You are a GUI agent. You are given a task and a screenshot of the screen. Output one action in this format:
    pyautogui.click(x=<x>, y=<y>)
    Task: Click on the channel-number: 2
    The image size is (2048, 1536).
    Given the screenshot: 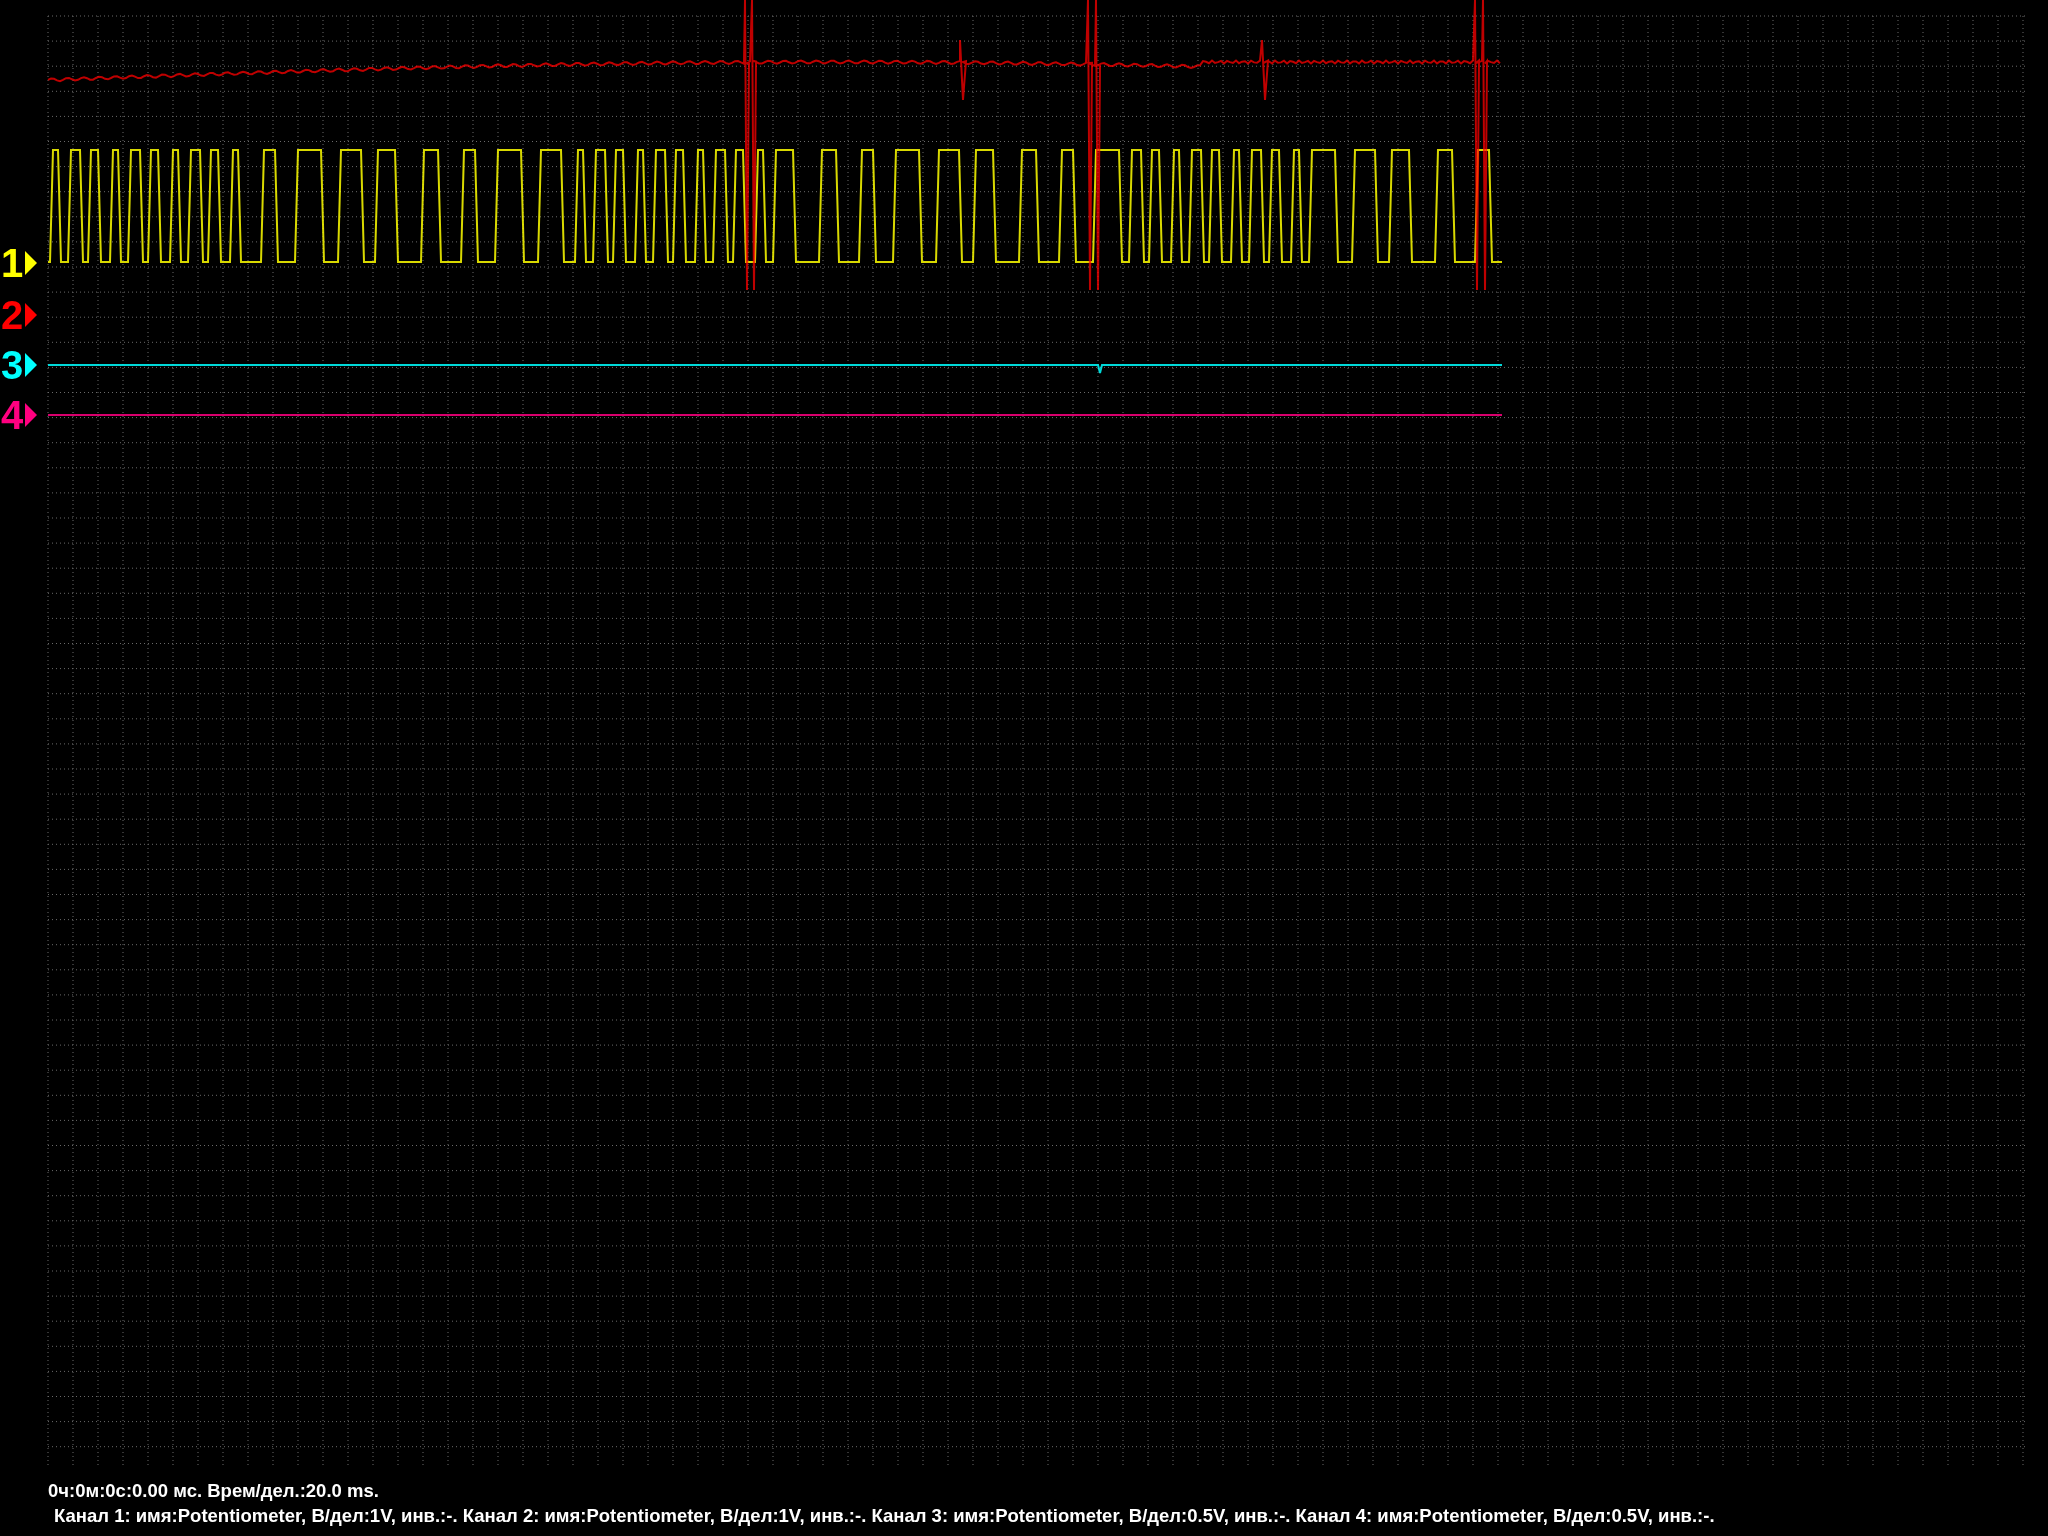 What is the action you would take?
    pyautogui.click(x=12, y=315)
    